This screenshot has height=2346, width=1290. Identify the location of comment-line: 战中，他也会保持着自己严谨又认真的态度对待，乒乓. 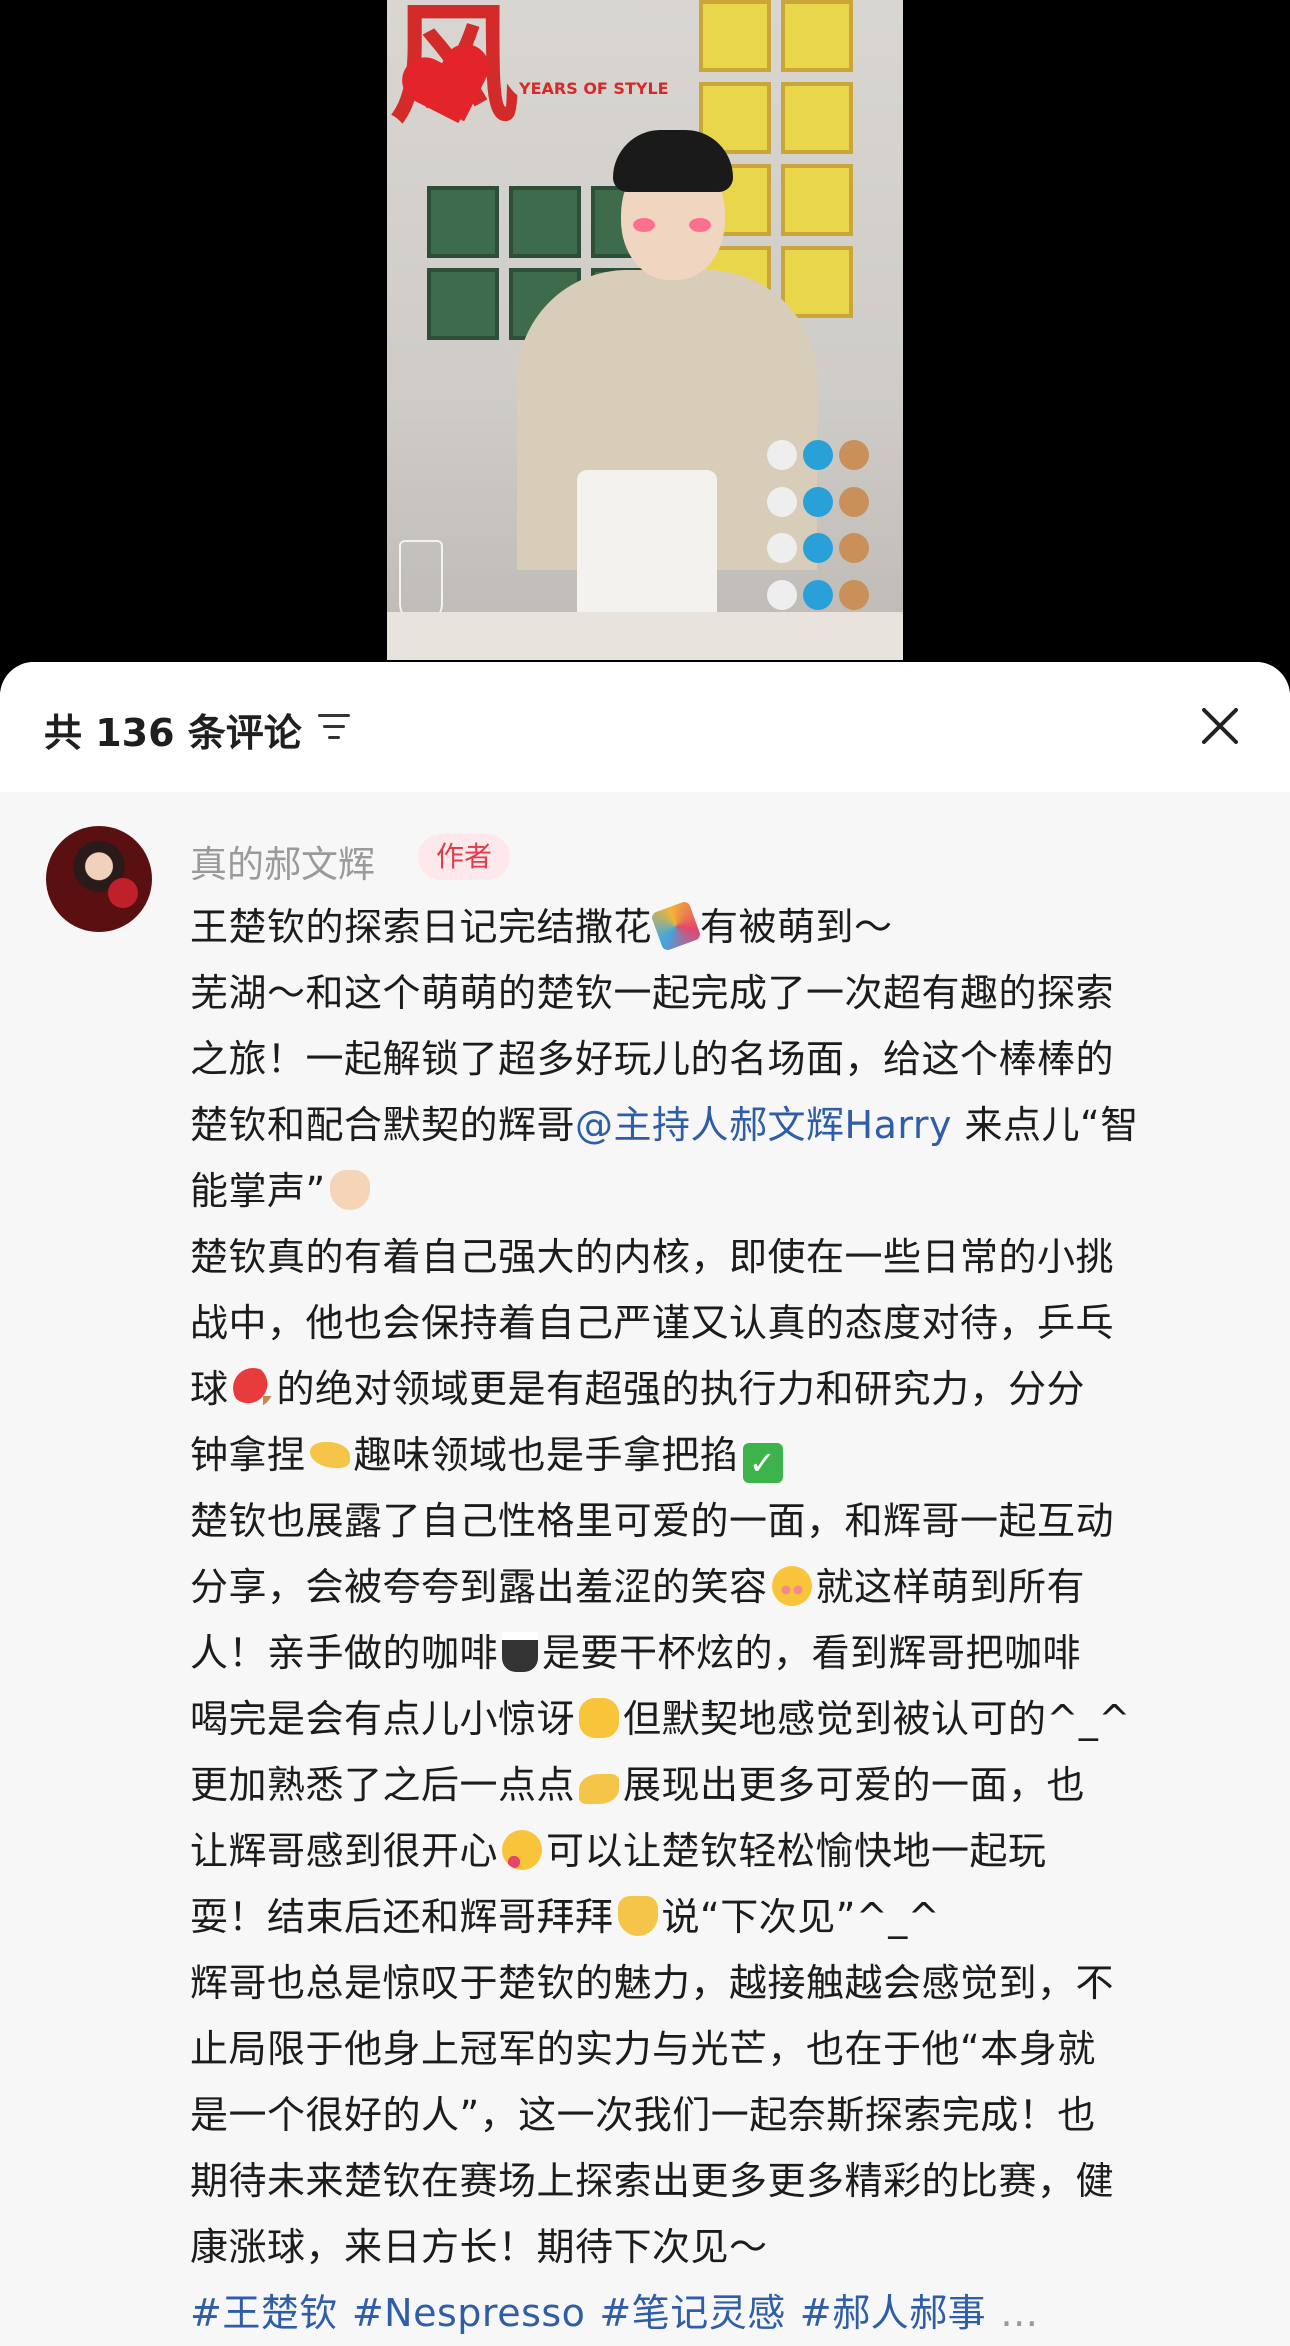
(725, 1323).